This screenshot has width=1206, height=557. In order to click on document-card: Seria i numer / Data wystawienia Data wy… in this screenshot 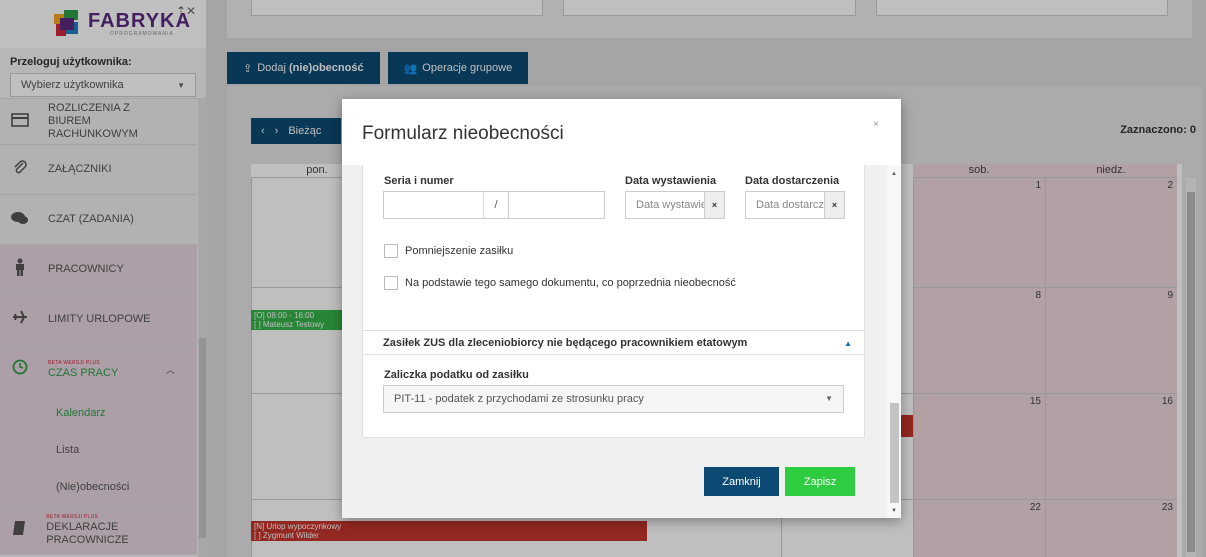, I will do `click(613, 254)`.